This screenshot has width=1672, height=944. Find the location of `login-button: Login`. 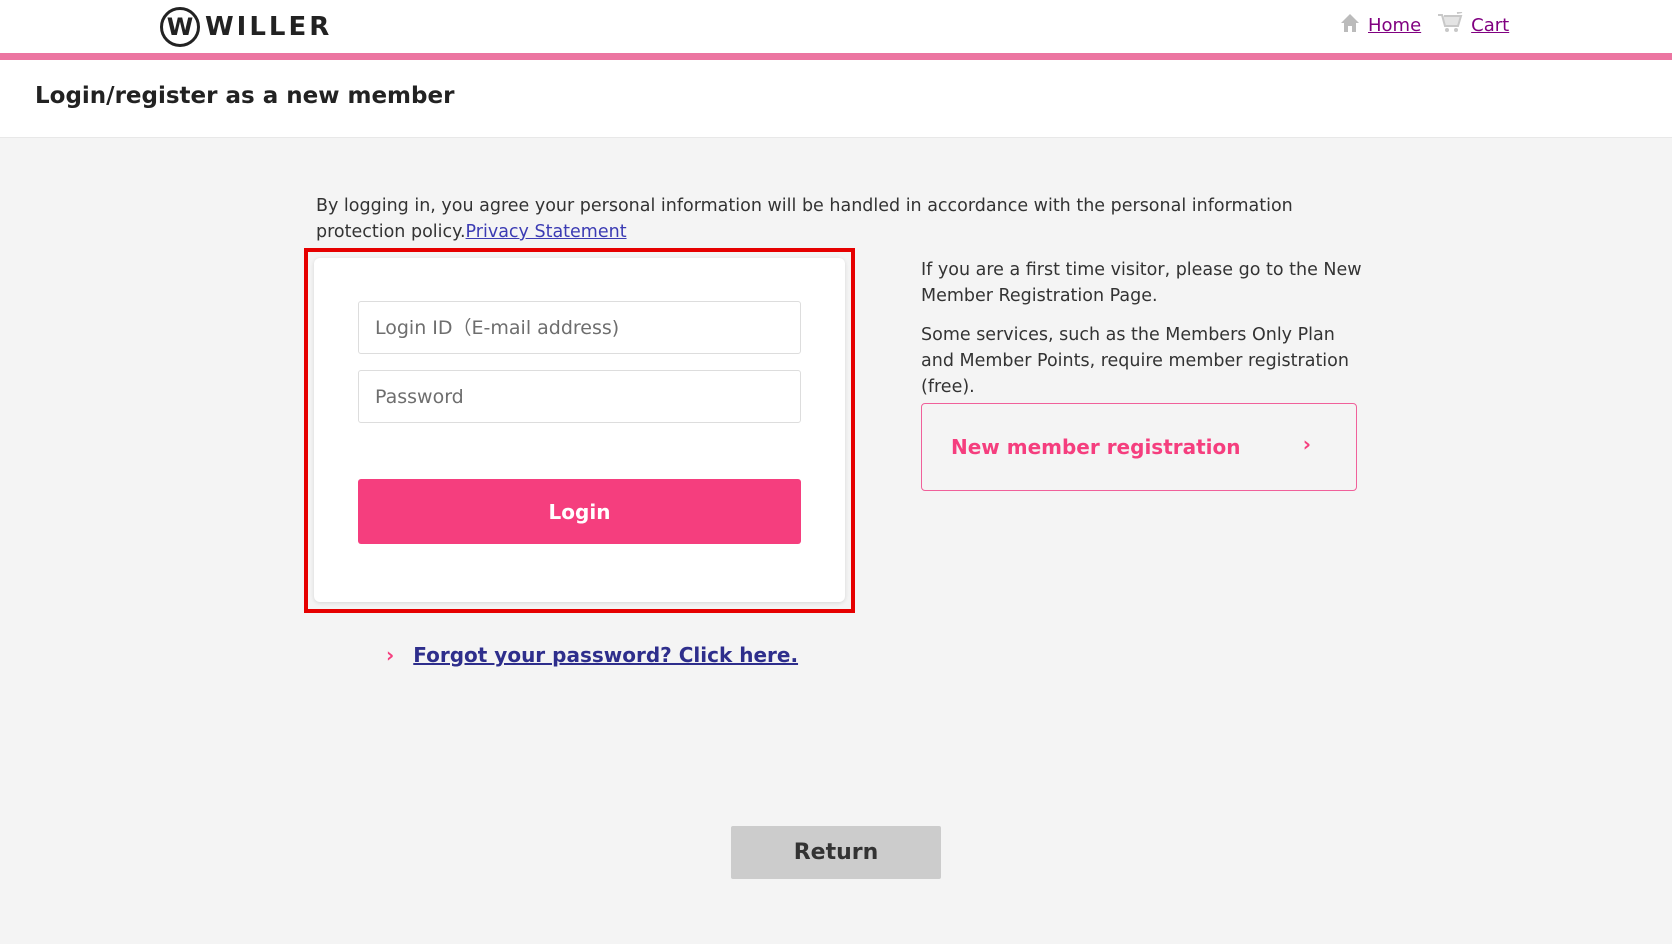

login-button: Login is located at coordinates (579, 511).